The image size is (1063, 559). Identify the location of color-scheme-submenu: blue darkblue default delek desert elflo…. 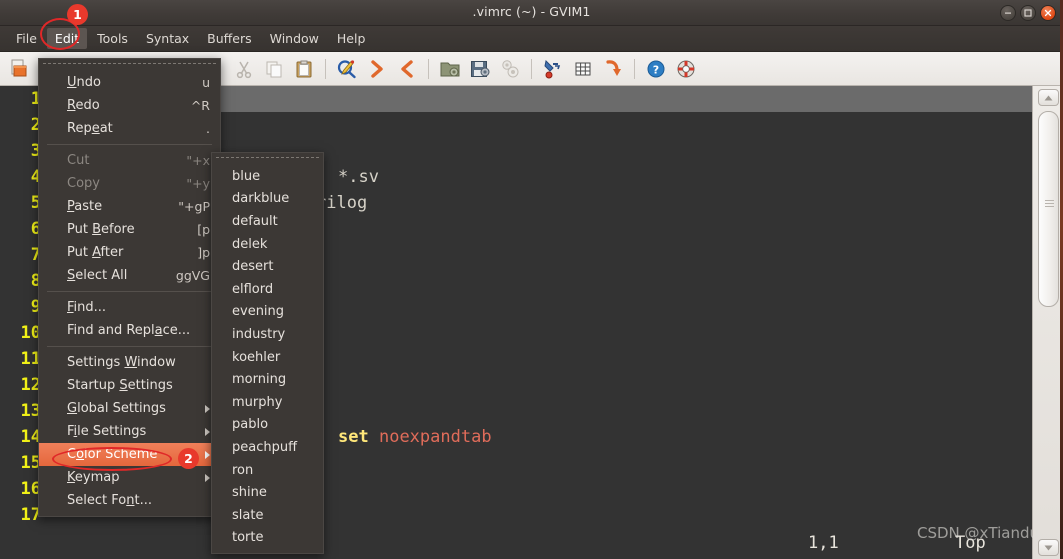
(267, 353).